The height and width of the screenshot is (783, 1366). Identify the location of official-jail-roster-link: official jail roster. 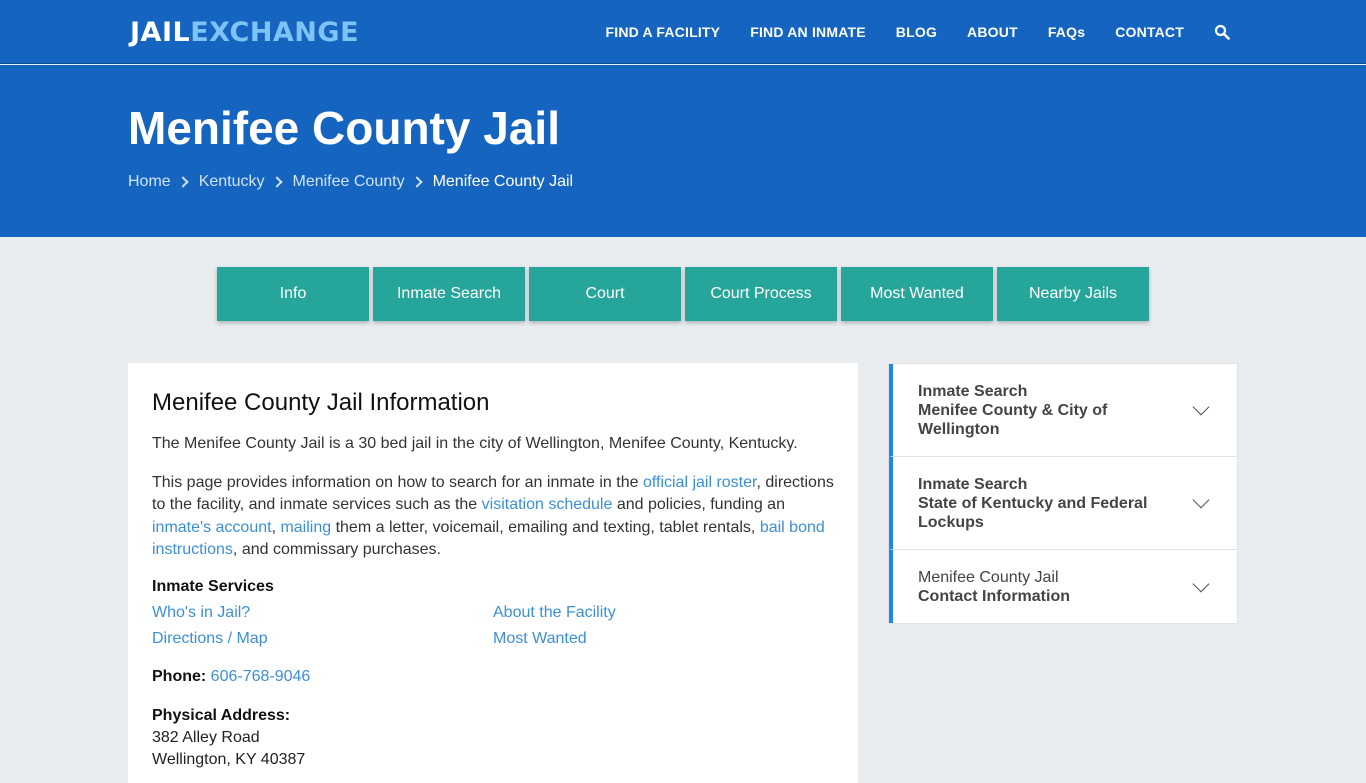
(700, 482).